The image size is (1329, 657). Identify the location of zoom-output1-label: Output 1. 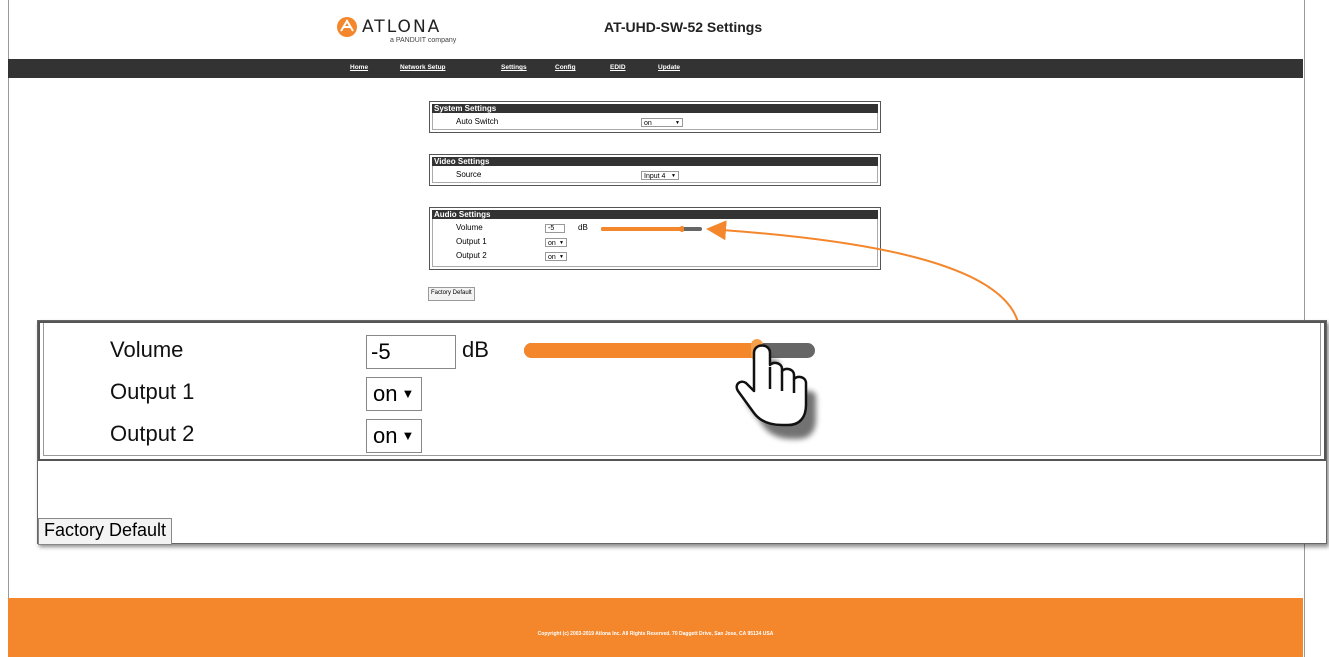
(152, 391).